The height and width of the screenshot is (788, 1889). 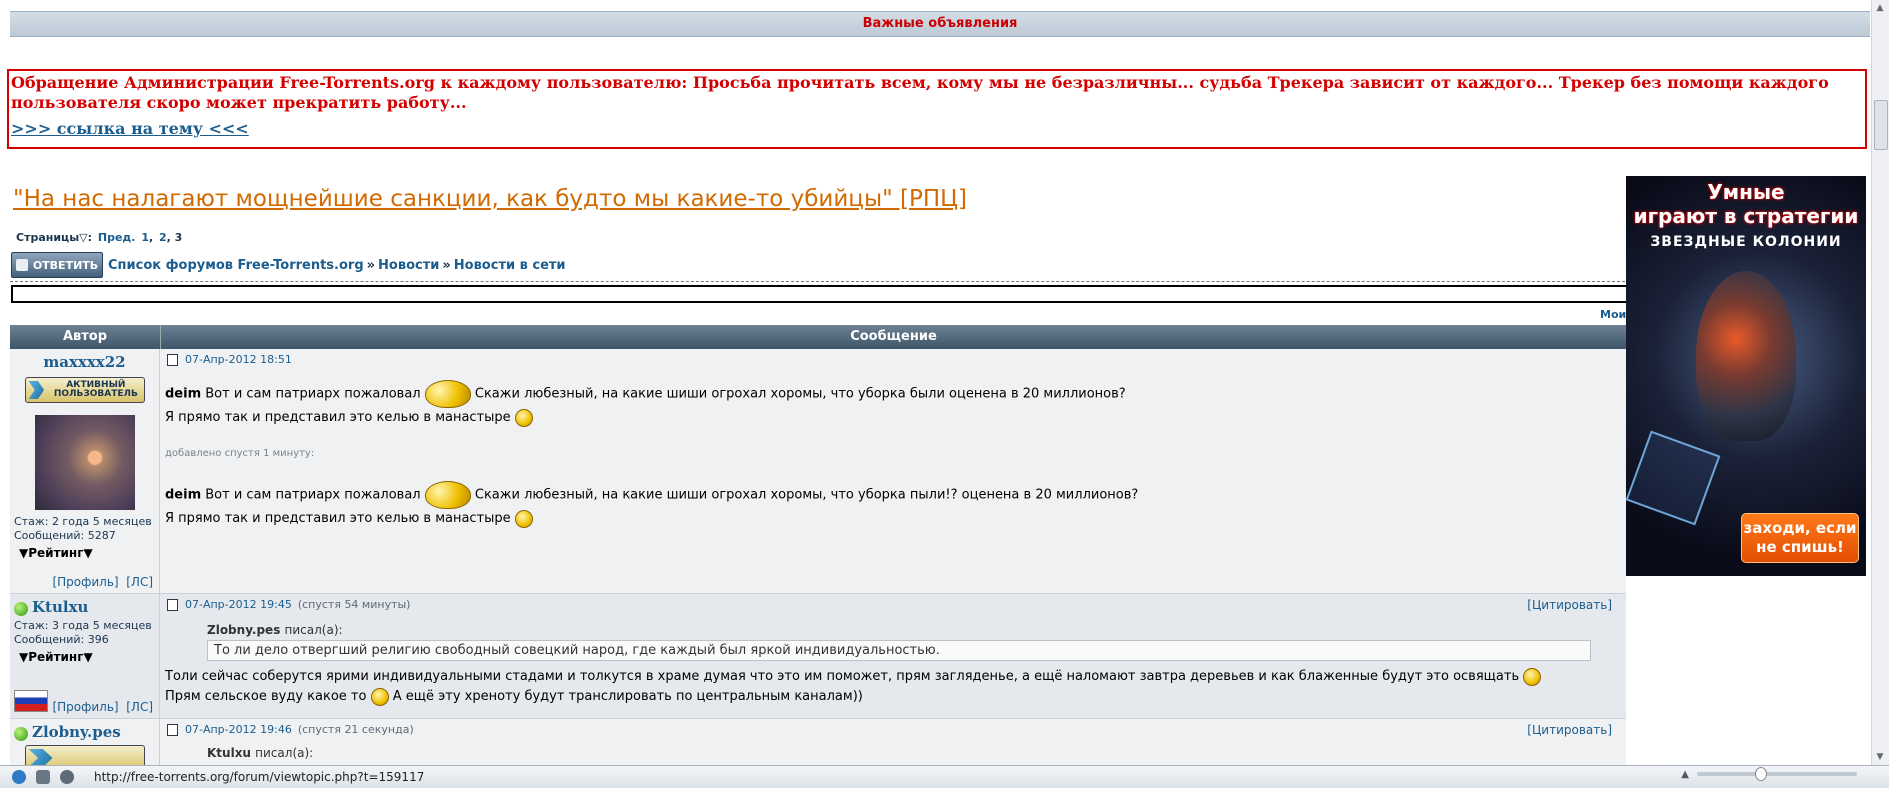 I want to click on zoom-slider, so click(x=1777, y=774).